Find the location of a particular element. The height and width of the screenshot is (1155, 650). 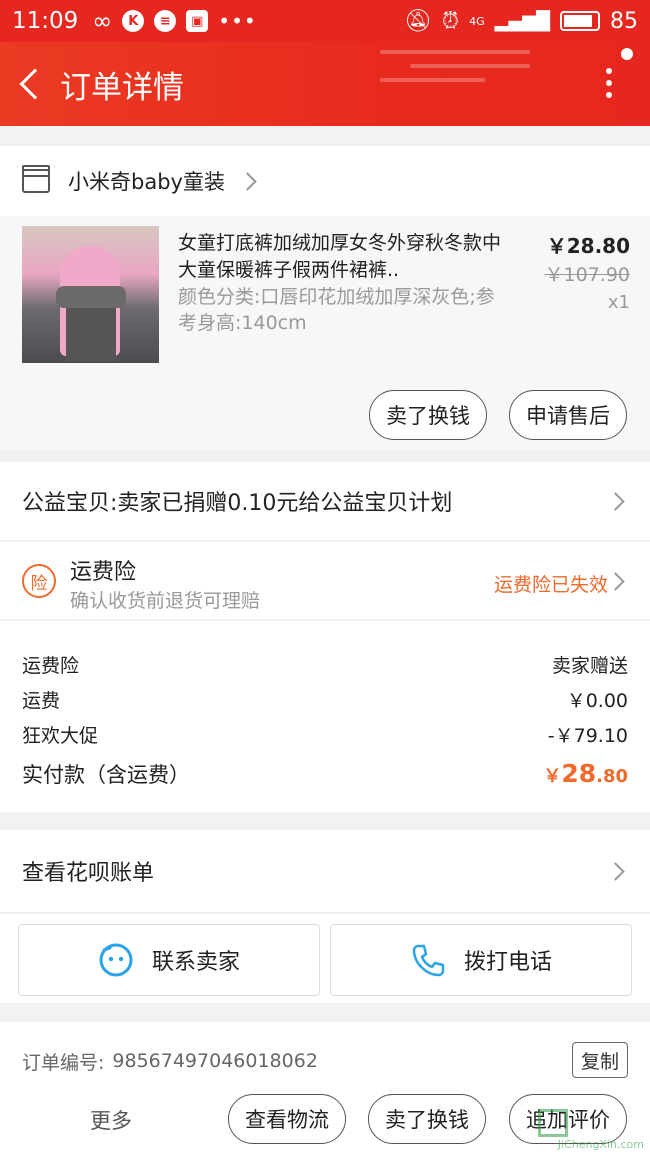

insurance-title: 运费险 is located at coordinates (103, 572).